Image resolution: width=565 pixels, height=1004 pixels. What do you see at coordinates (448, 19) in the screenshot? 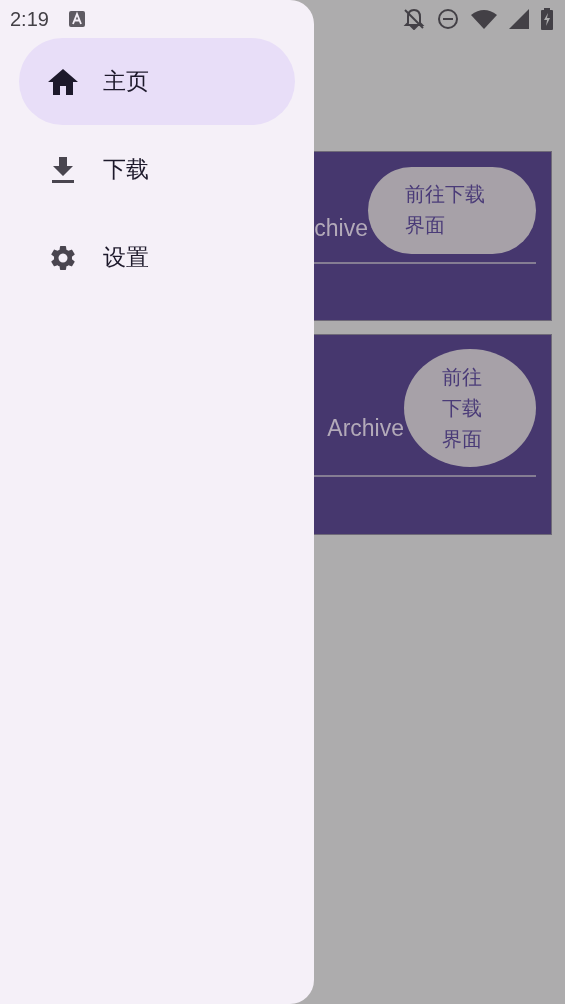
I see `do-not-disturb-icon` at bounding box center [448, 19].